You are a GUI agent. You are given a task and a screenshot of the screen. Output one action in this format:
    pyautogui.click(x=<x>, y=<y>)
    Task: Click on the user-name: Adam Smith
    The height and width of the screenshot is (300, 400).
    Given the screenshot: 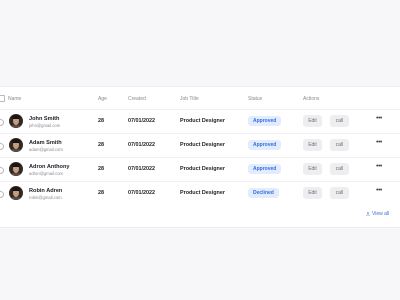 What is the action you would take?
    pyautogui.click(x=45, y=143)
    